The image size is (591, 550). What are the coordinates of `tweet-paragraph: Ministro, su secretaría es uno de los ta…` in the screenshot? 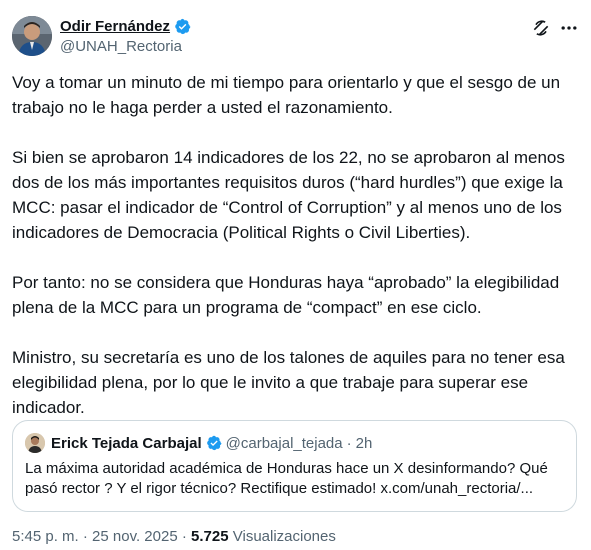 It's located at (288, 382).